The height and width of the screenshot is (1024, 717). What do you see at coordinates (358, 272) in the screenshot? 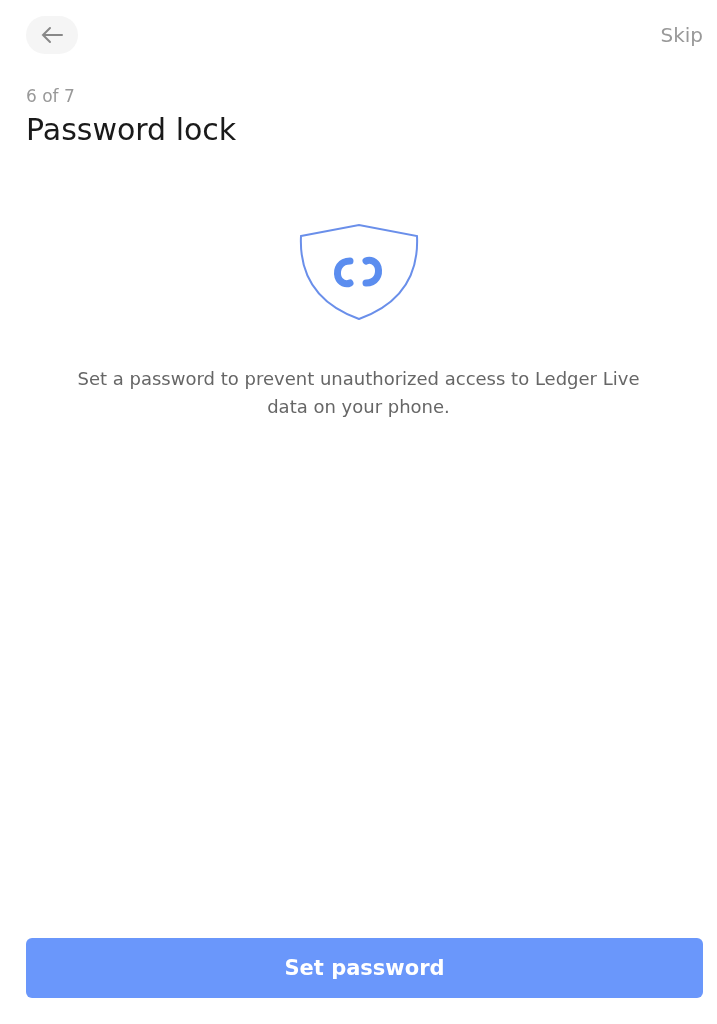
I see `shield-icon` at bounding box center [358, 272].